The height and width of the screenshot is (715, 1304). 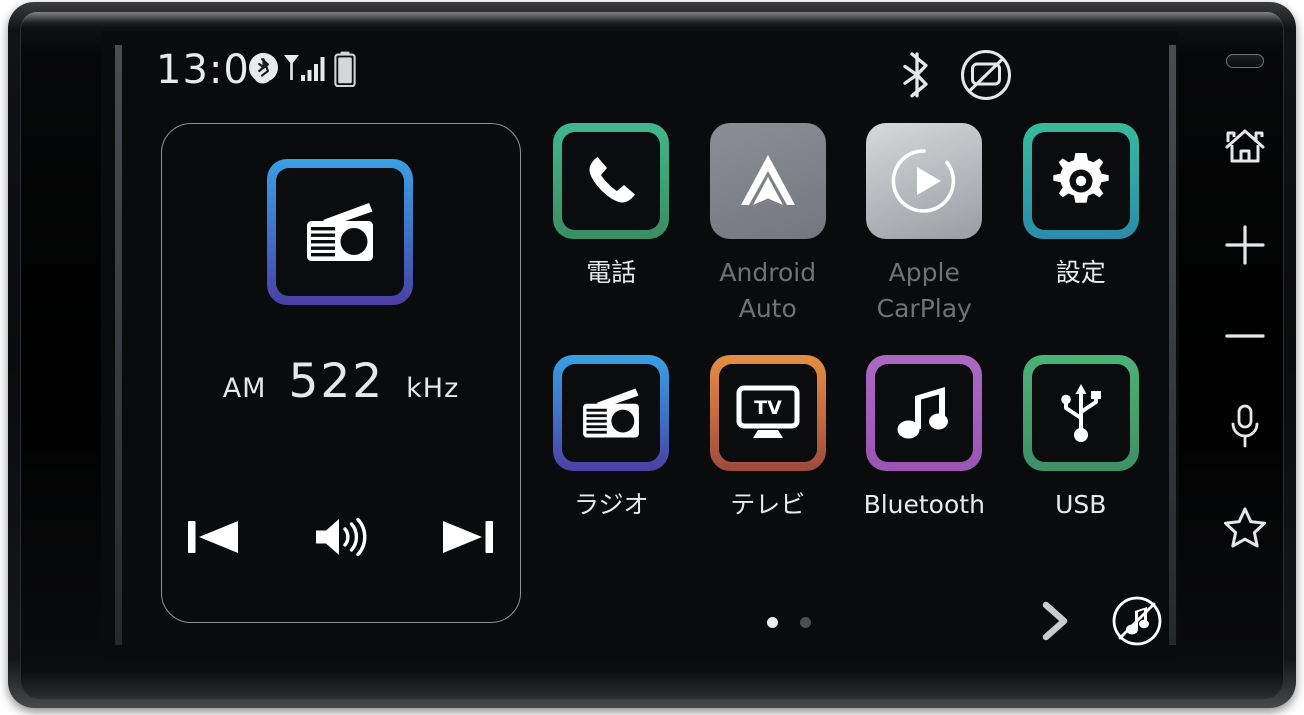 I want to click on music-note-icon, so click(x=924, y=413).